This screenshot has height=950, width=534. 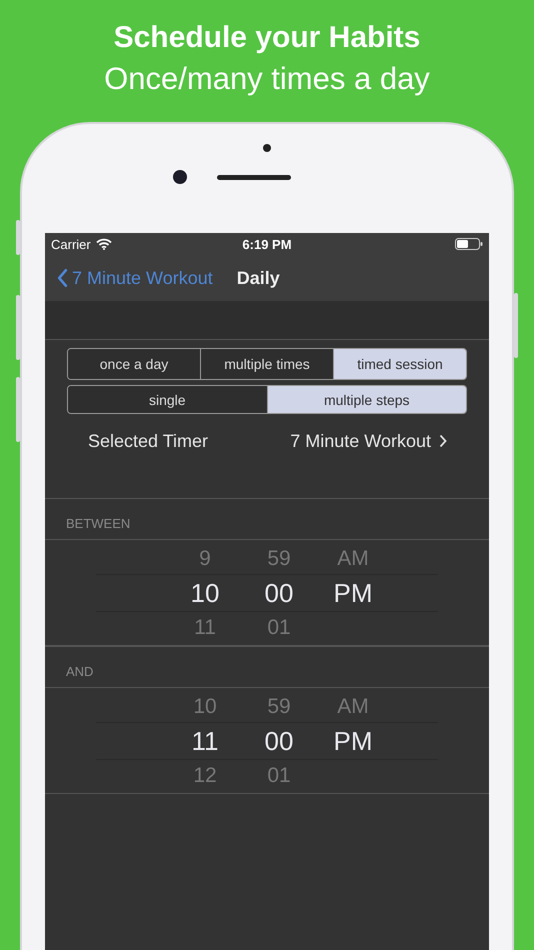 I want to click on section-header: BETWEEN, so click(x=98, y=523).